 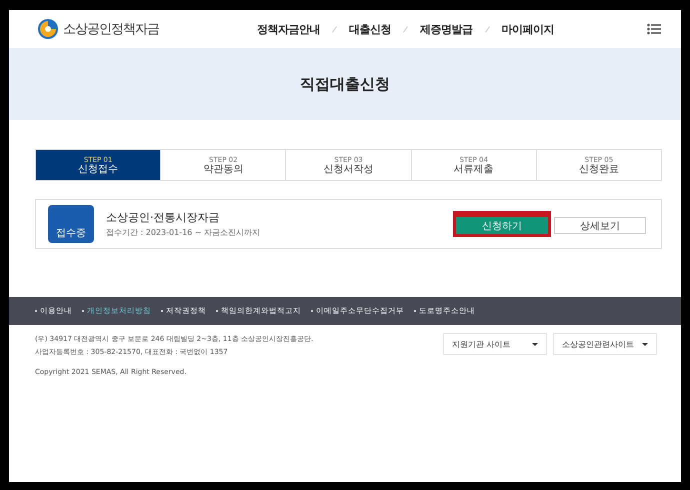 What do you see at coordinates (598, 169) in the screenshot?
I see `step-label: 신청완료` at bounding box center [598, 169].